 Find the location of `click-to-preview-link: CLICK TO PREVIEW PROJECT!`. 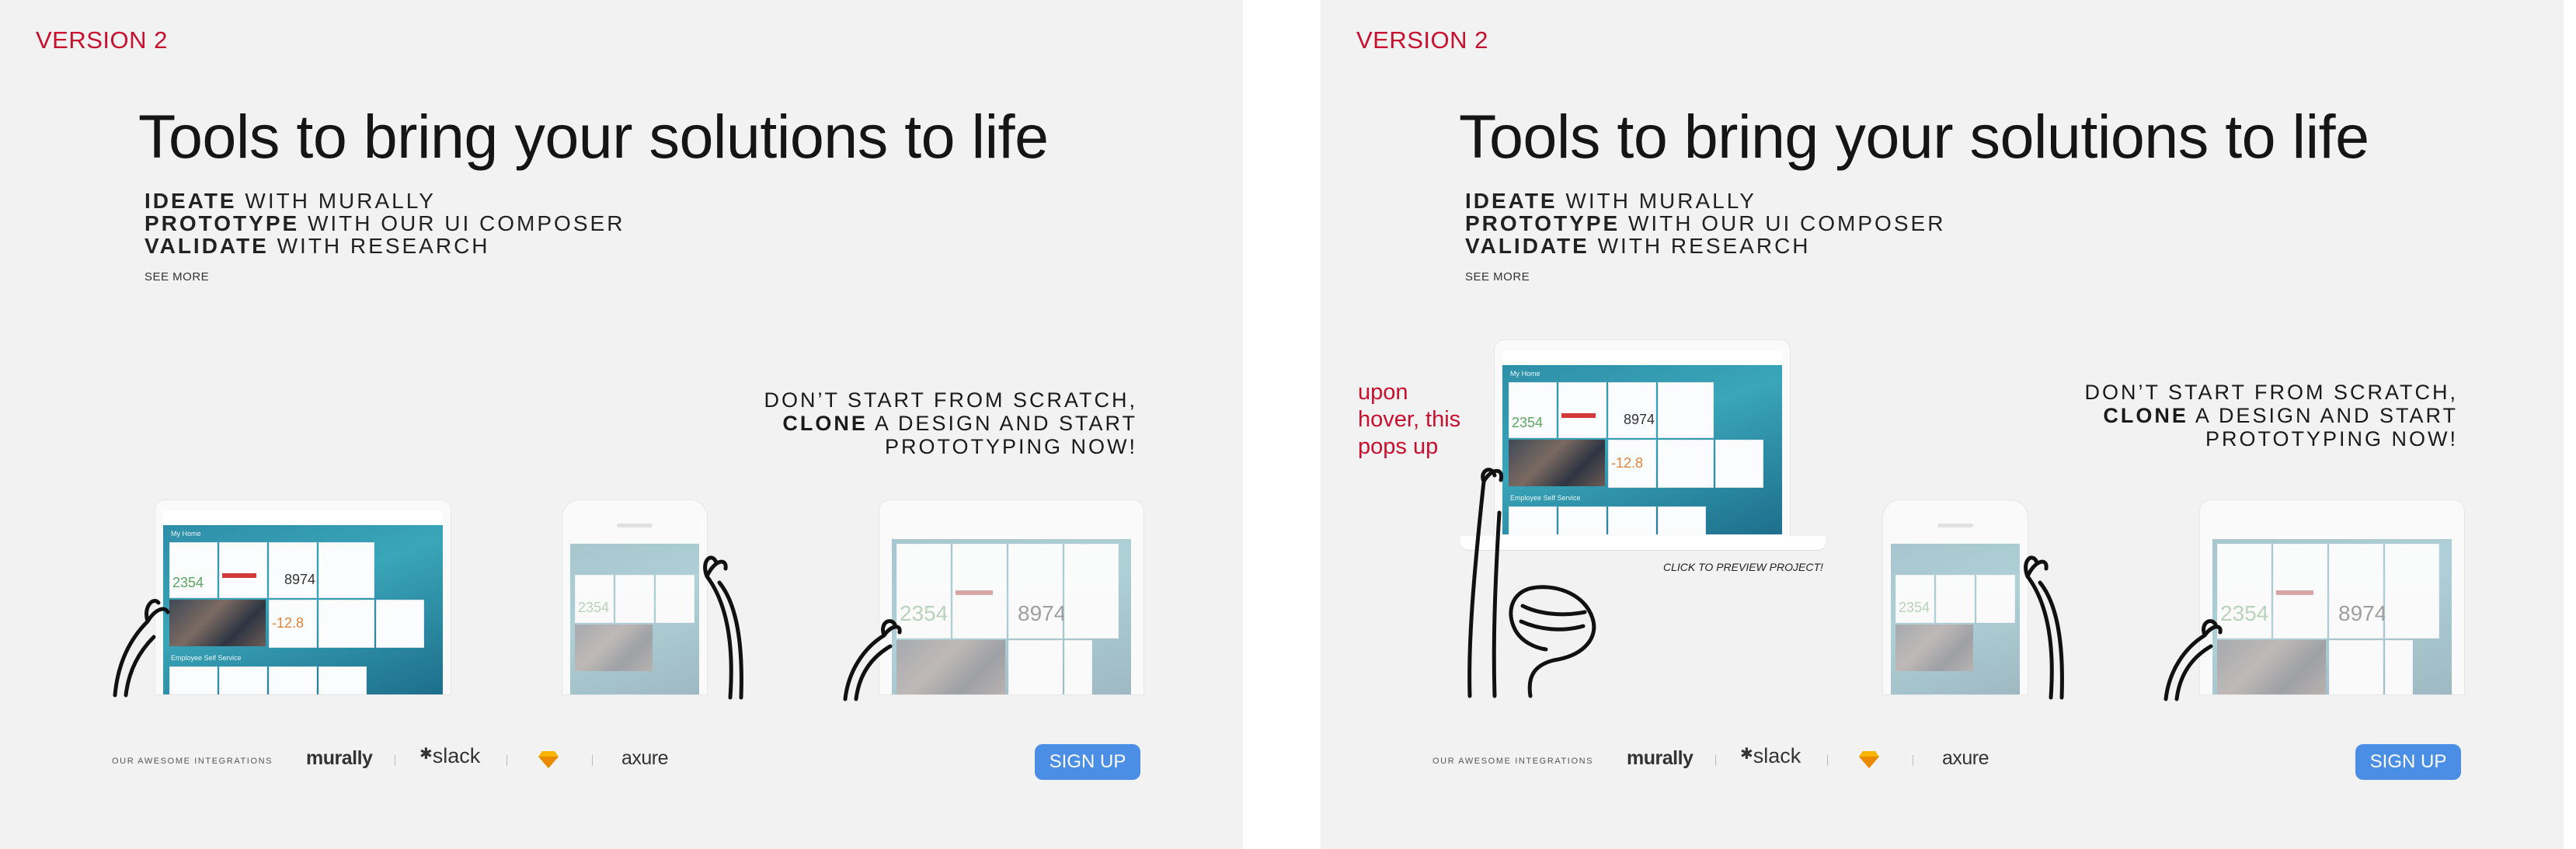

click-to-preview-link: CLICK TO PREVIEW PROJECT! is located at coordinates (1743, 567).